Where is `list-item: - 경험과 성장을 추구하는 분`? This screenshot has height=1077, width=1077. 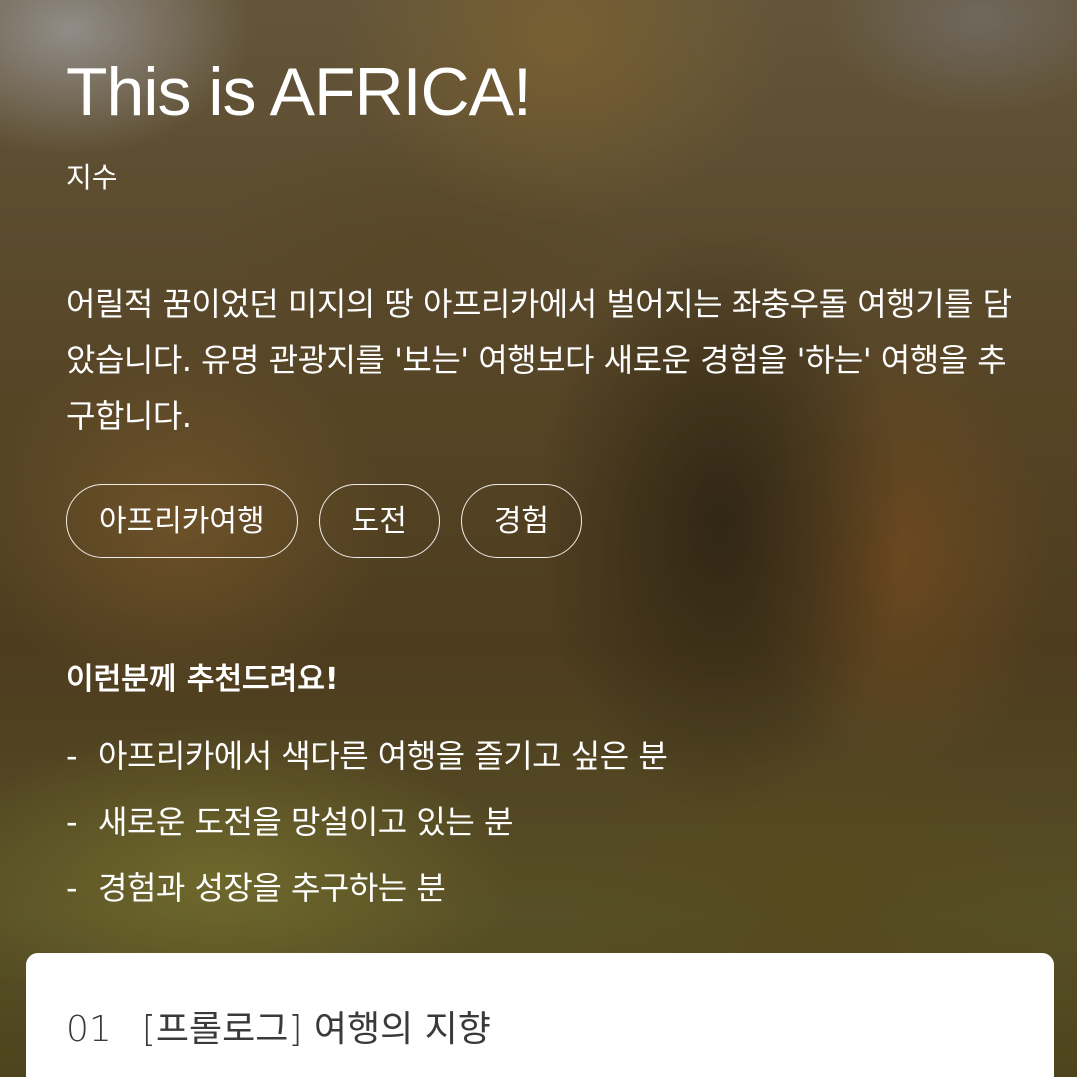 list-item: - 경험과 성장을 추구하는 분 is located at coordinates (366, 895).